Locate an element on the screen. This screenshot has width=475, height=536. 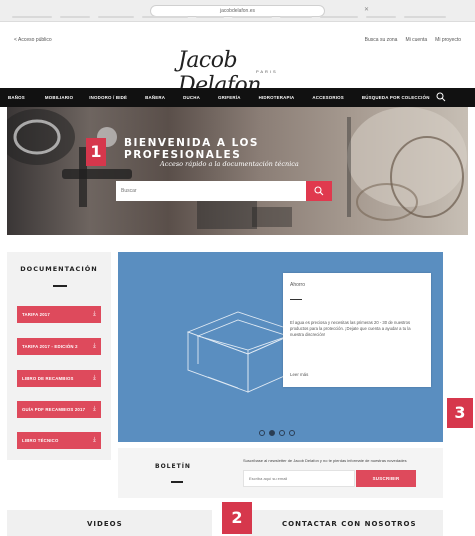
carousel-pagination is located at coordinates (277, 433).